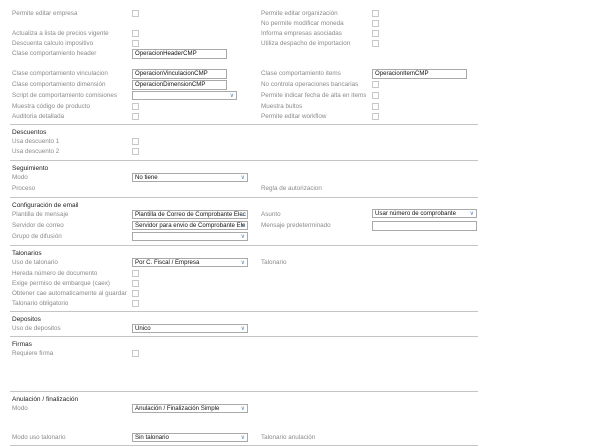 This screenshot has width=602, height=447. What do you see at coordinates (135, 303) in the screenshot?
I see `talonario-obligatorio-checkbox` at bounding box center [135, 303].